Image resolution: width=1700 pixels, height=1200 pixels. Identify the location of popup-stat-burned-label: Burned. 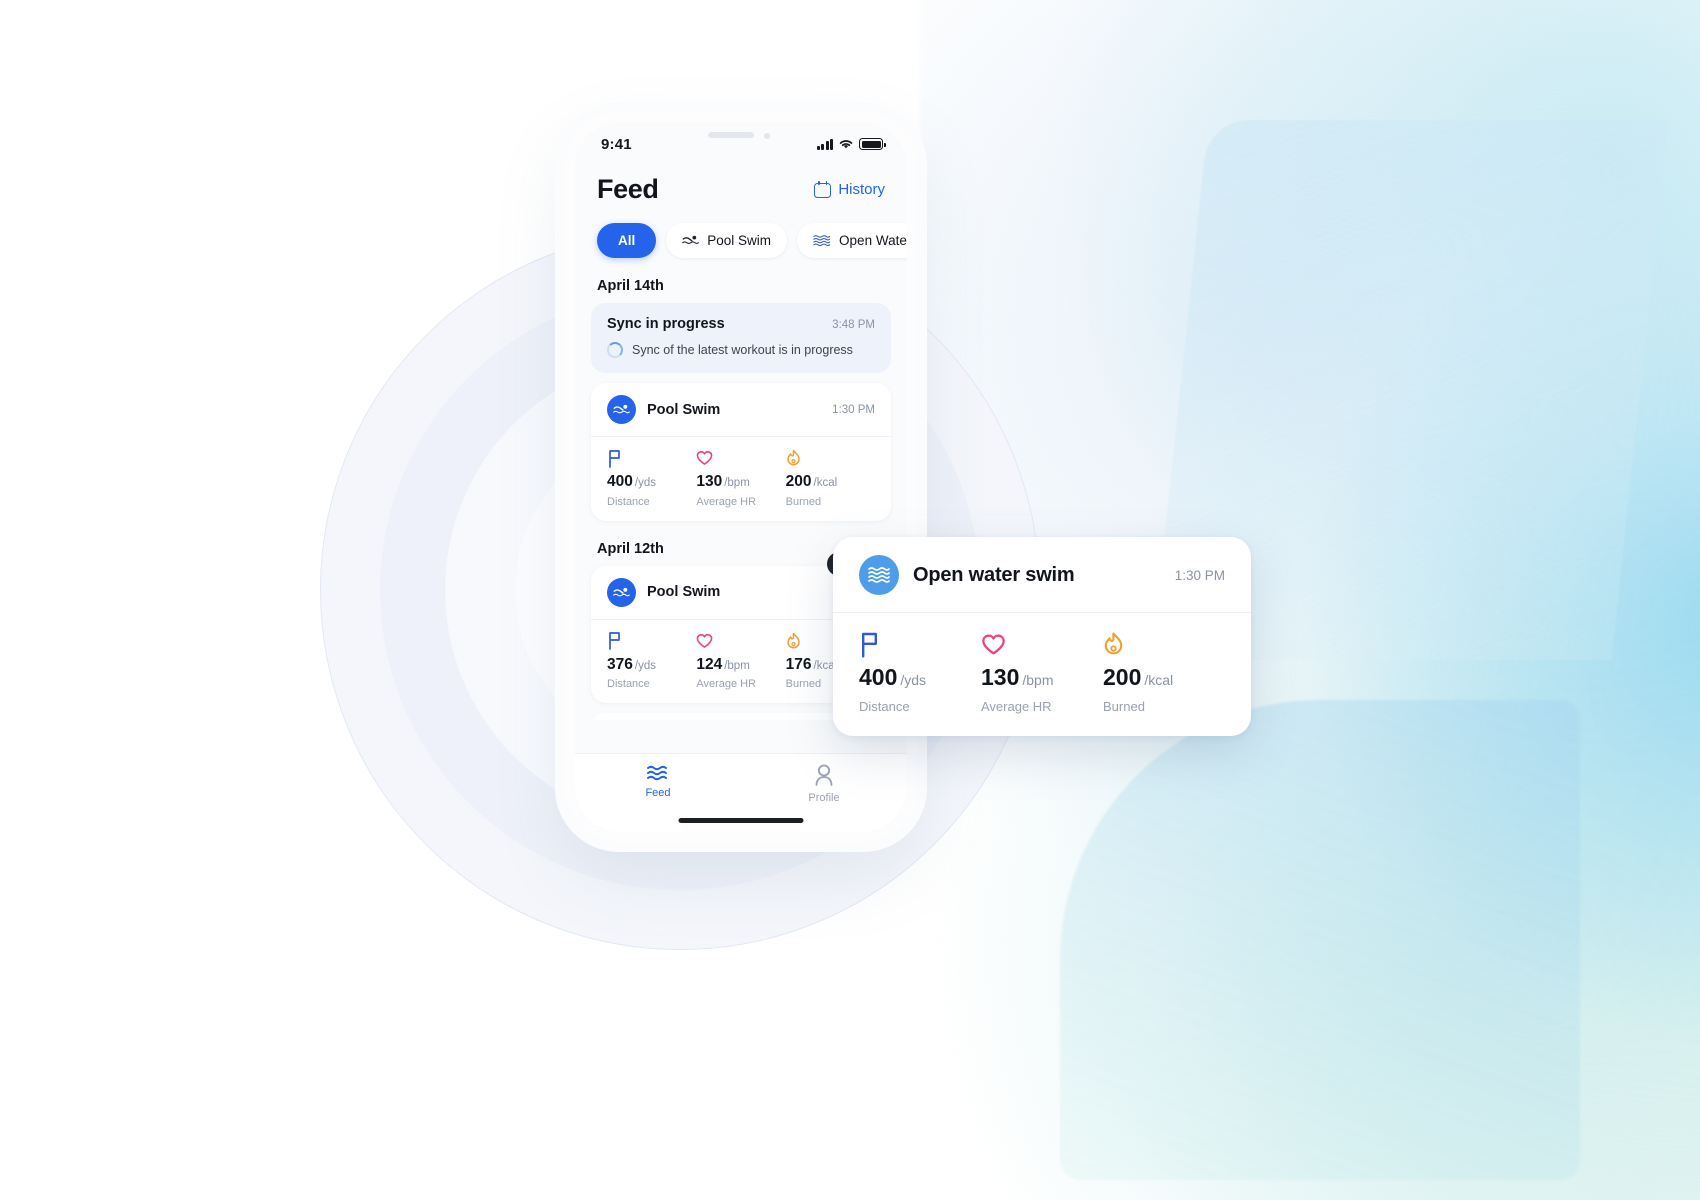
(1124, 706).